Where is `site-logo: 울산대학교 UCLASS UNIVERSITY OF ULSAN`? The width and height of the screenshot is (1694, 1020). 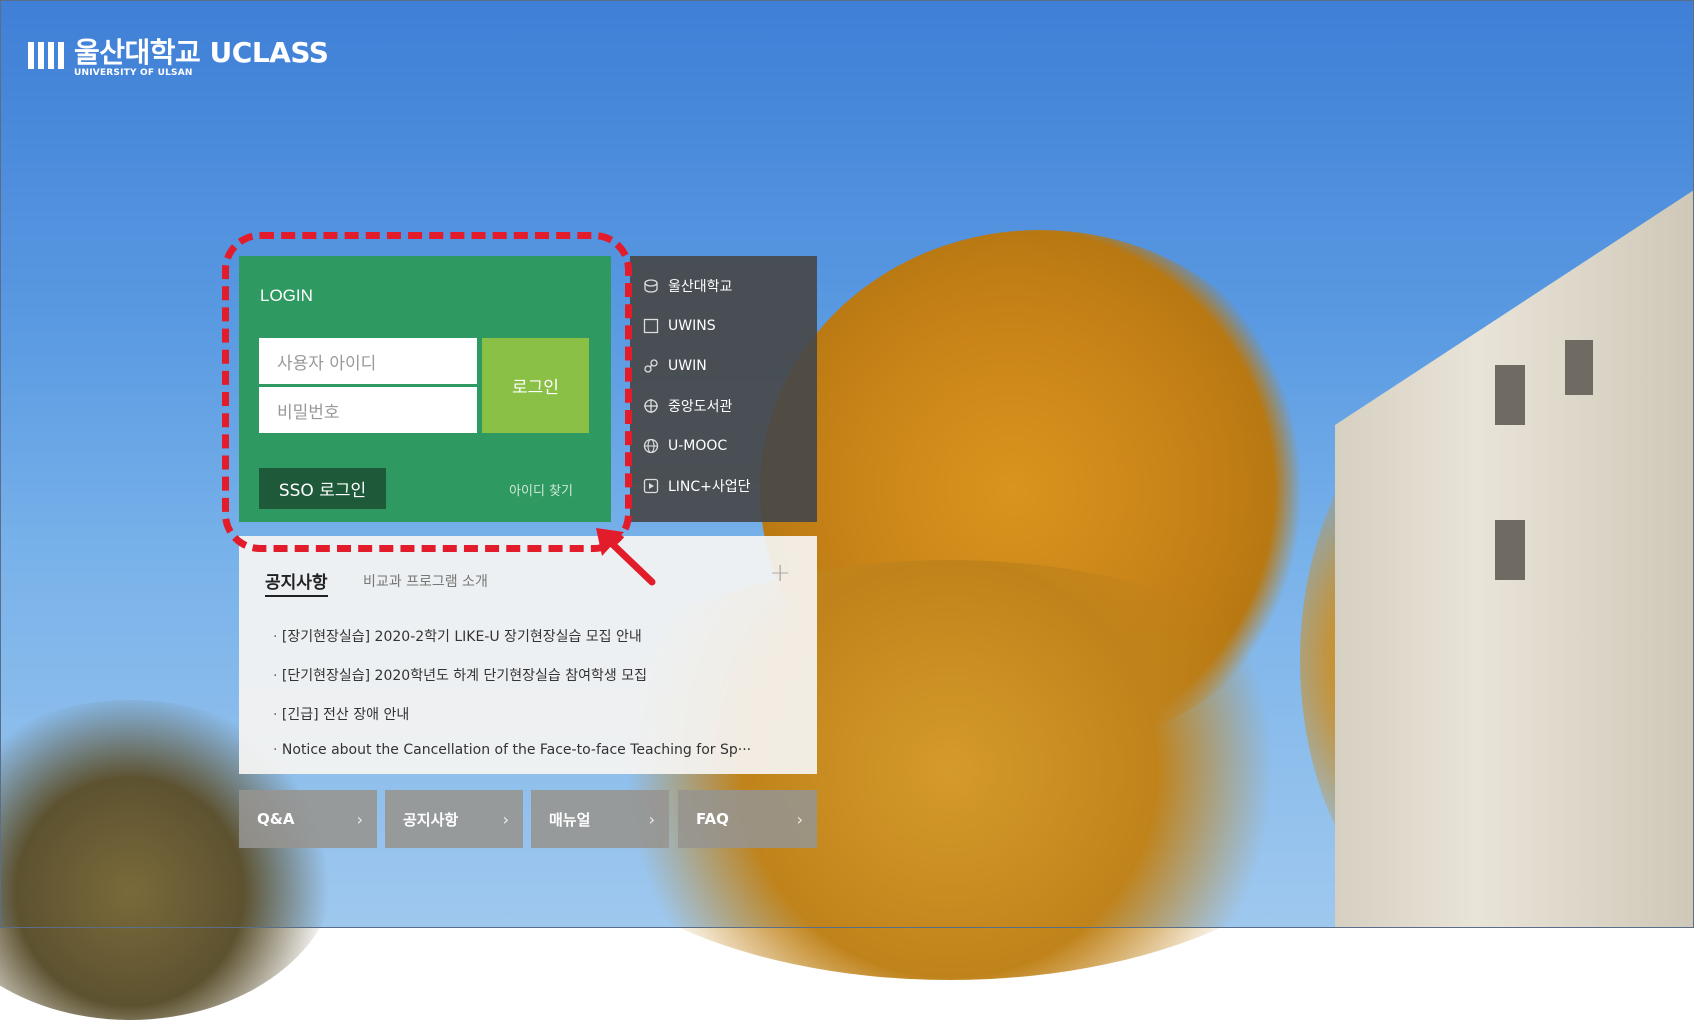 site-logo: 울산대학교 UCLASS UNIVERSITY OF ULSAN is located at coordinates (178, 57).